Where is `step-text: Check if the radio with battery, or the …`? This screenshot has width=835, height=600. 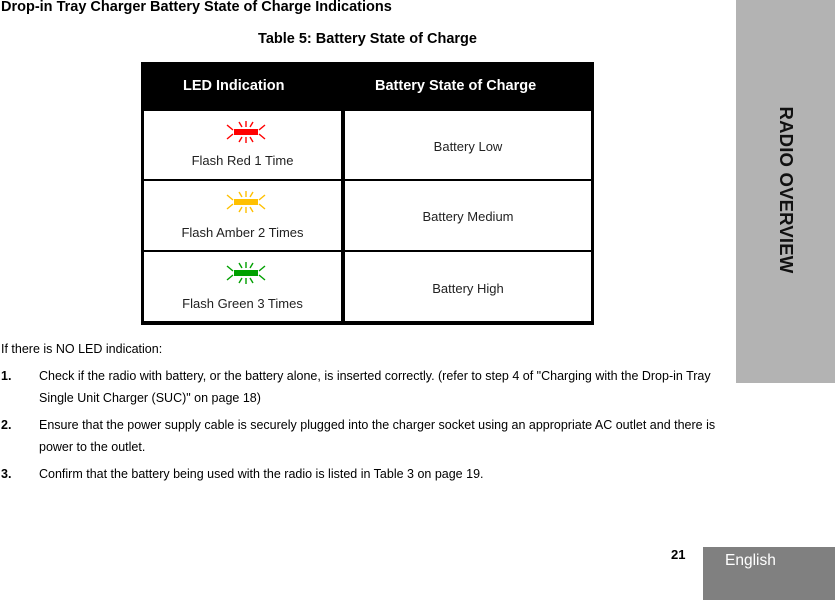
step-text: Check if the radio with battery, or the … is located at coordinates (375, 387).